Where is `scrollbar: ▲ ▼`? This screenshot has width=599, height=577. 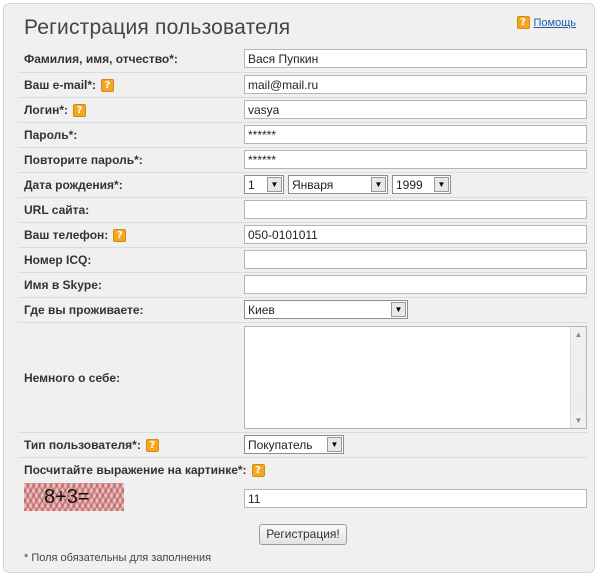 scrollbar: ▲ ▼ is located at coordinates (578, 377).